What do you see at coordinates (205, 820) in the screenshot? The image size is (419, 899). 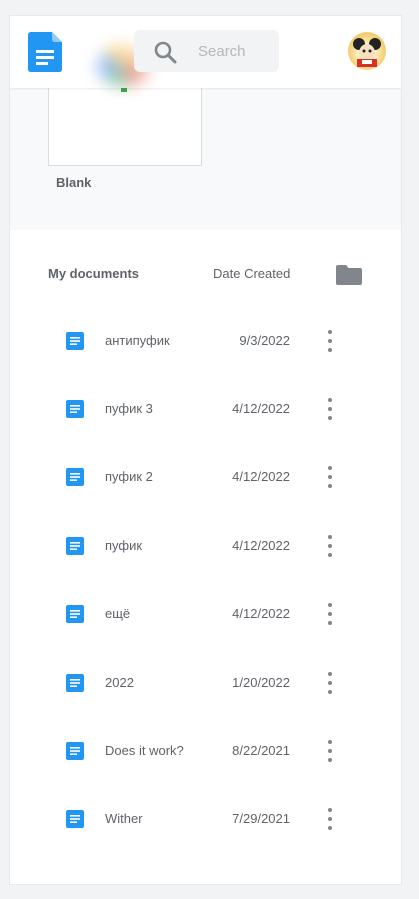 I see `list-item: Wither 7/29/2021` at bounding box center [205, 820].